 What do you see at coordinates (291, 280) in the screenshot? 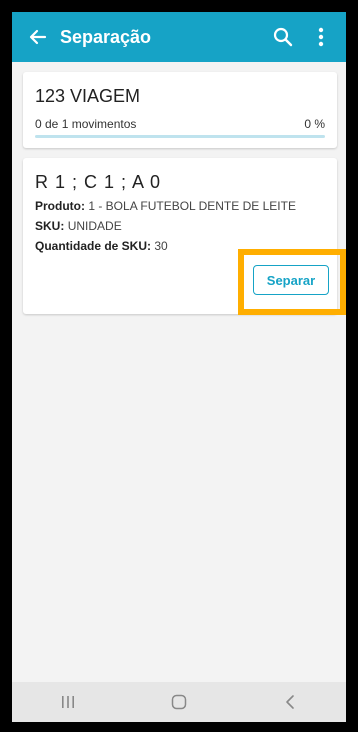
I see `separar-button: Separar` at bounding box center [291, 280].